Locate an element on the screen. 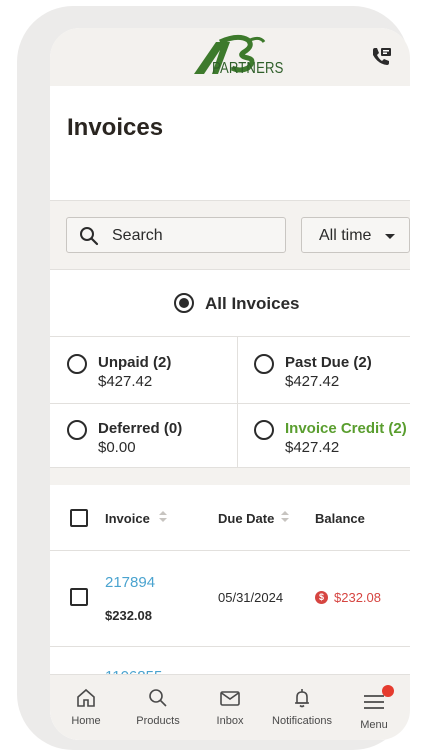  brand-text: PARTNERS is located at coordinates (248, 68).